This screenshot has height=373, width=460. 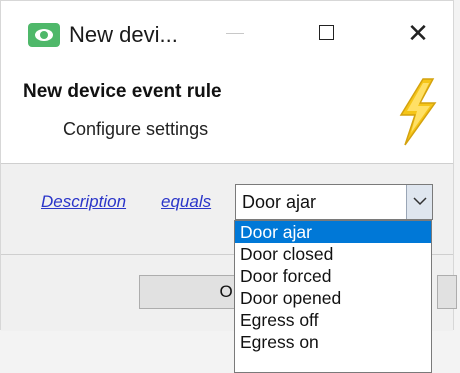 I want to click on description-link: Description, so click(x=83, y=202).